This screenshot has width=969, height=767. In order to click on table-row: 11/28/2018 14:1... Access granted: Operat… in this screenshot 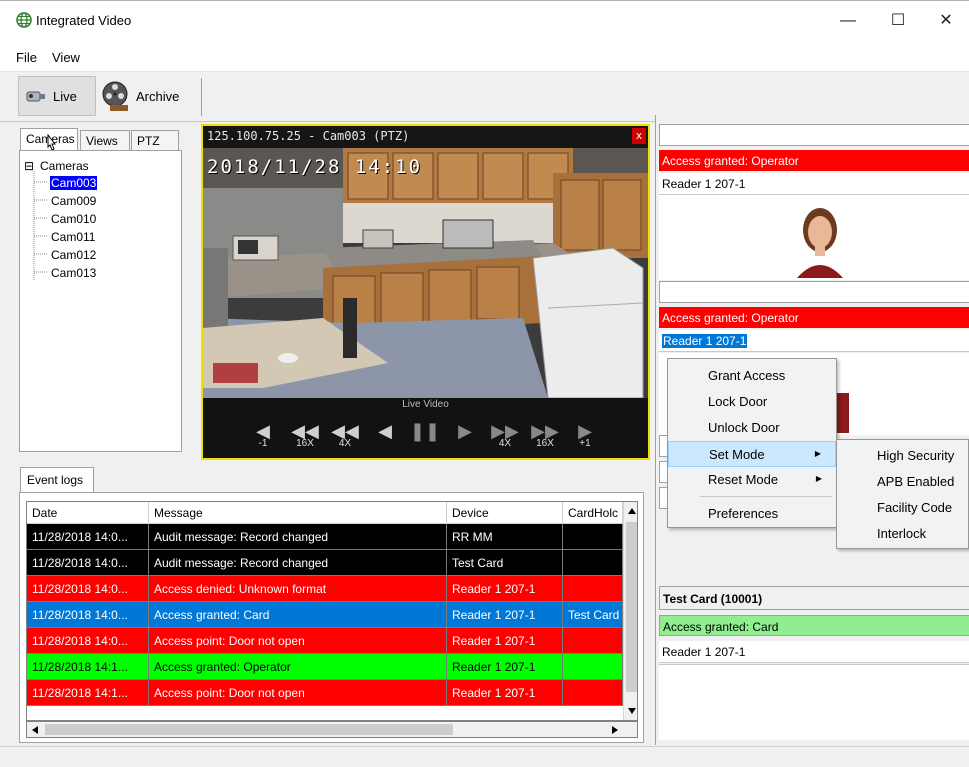, I will do `click(325, 667)`.